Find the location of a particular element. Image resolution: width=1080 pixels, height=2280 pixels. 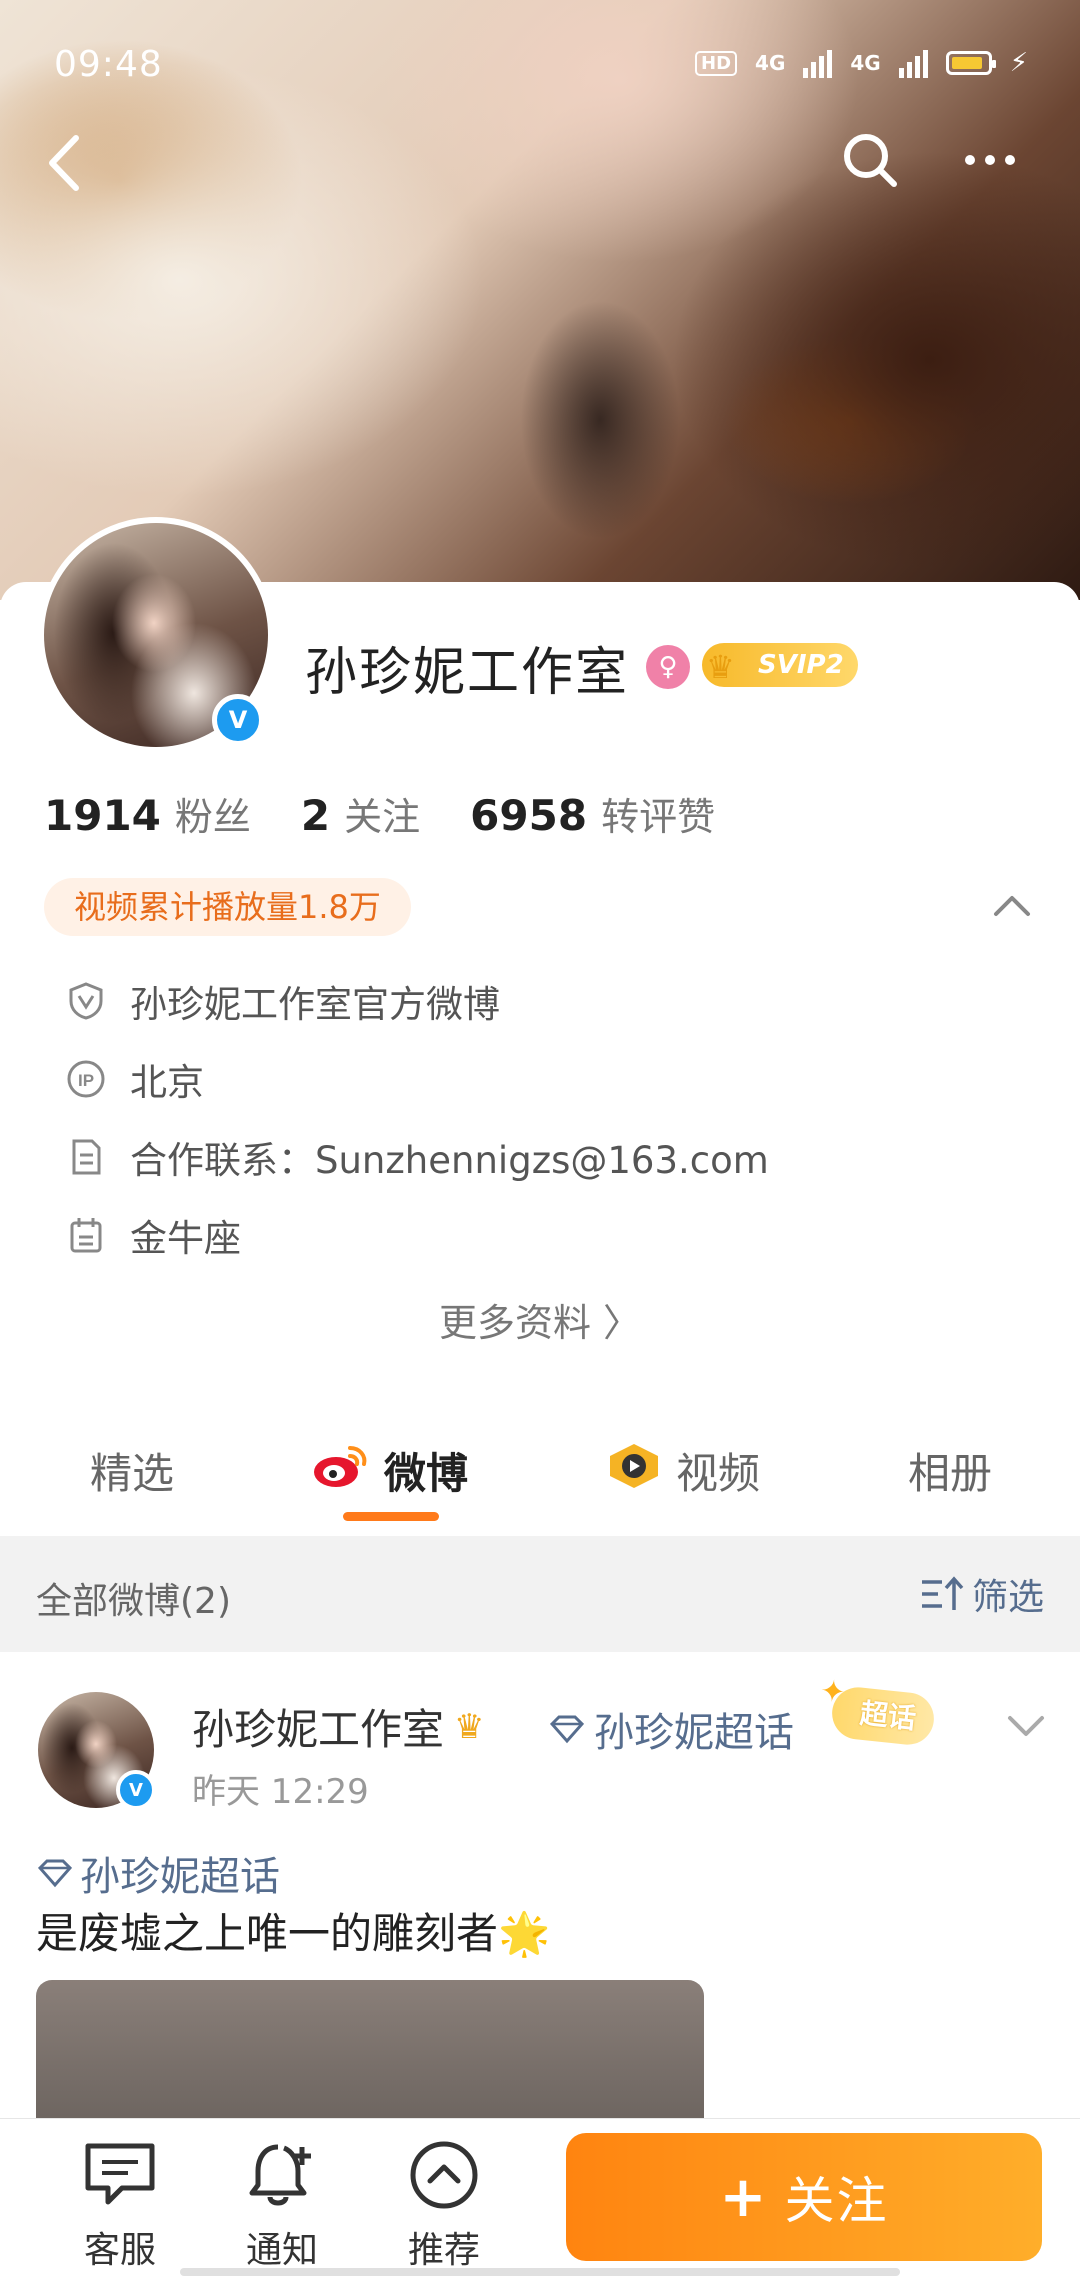

filter-label: 筛选 is located at coordinates (1007, 1597).